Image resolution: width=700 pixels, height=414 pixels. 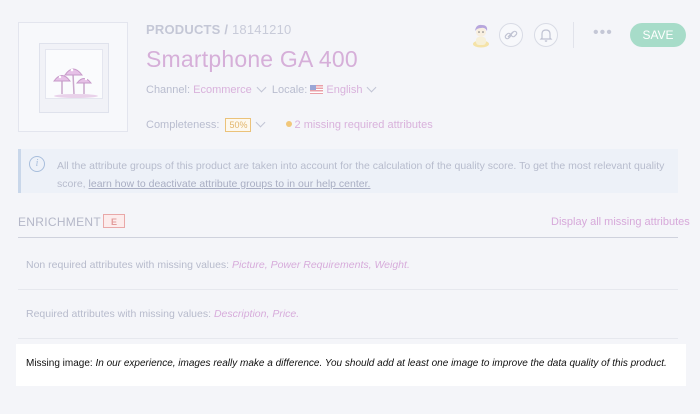 I want to click on attribute-link-price: Price., so click(x=285, y=314).